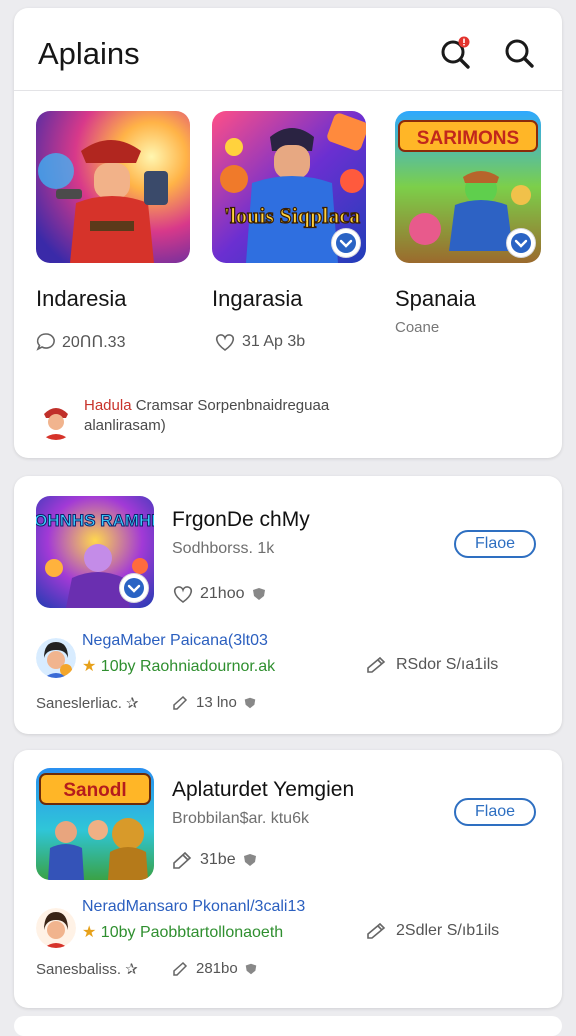 The height and width of the screenshot is (1036, 576). What do you see at coordinates (192, 932) in the screenshot?
I see `feed-meta-2-text: 10by Paobbtartollonaoeth` at bounding box center [192, 932].